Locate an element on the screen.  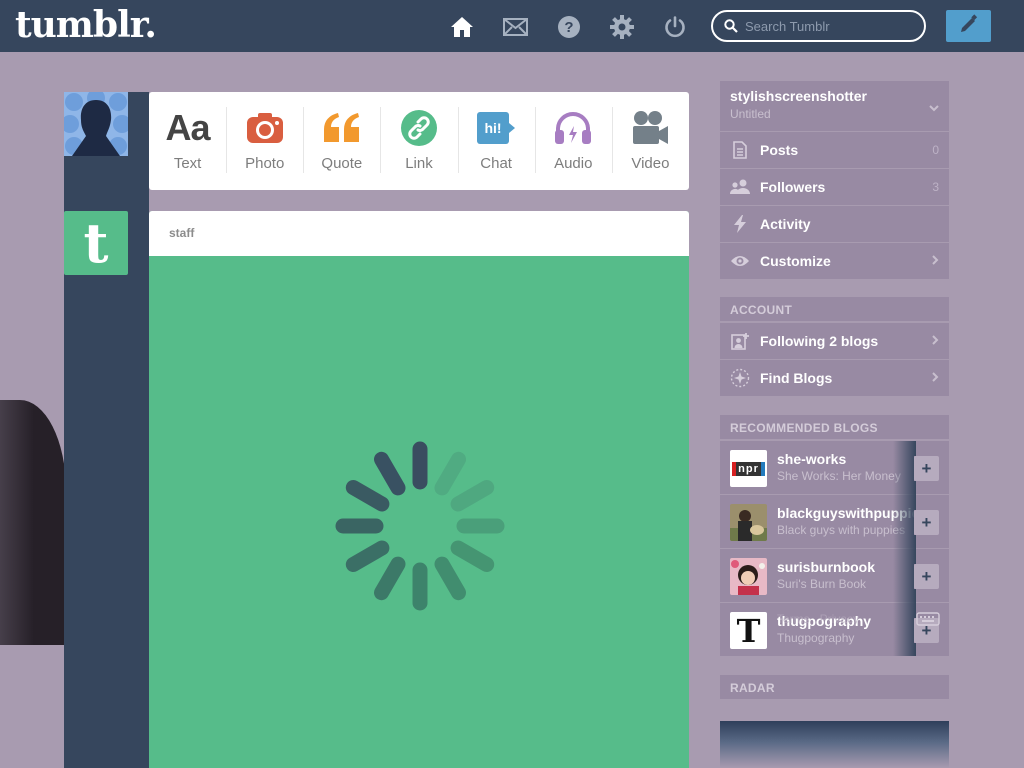
svg-text: hi! is located at coordinates (493, 128).